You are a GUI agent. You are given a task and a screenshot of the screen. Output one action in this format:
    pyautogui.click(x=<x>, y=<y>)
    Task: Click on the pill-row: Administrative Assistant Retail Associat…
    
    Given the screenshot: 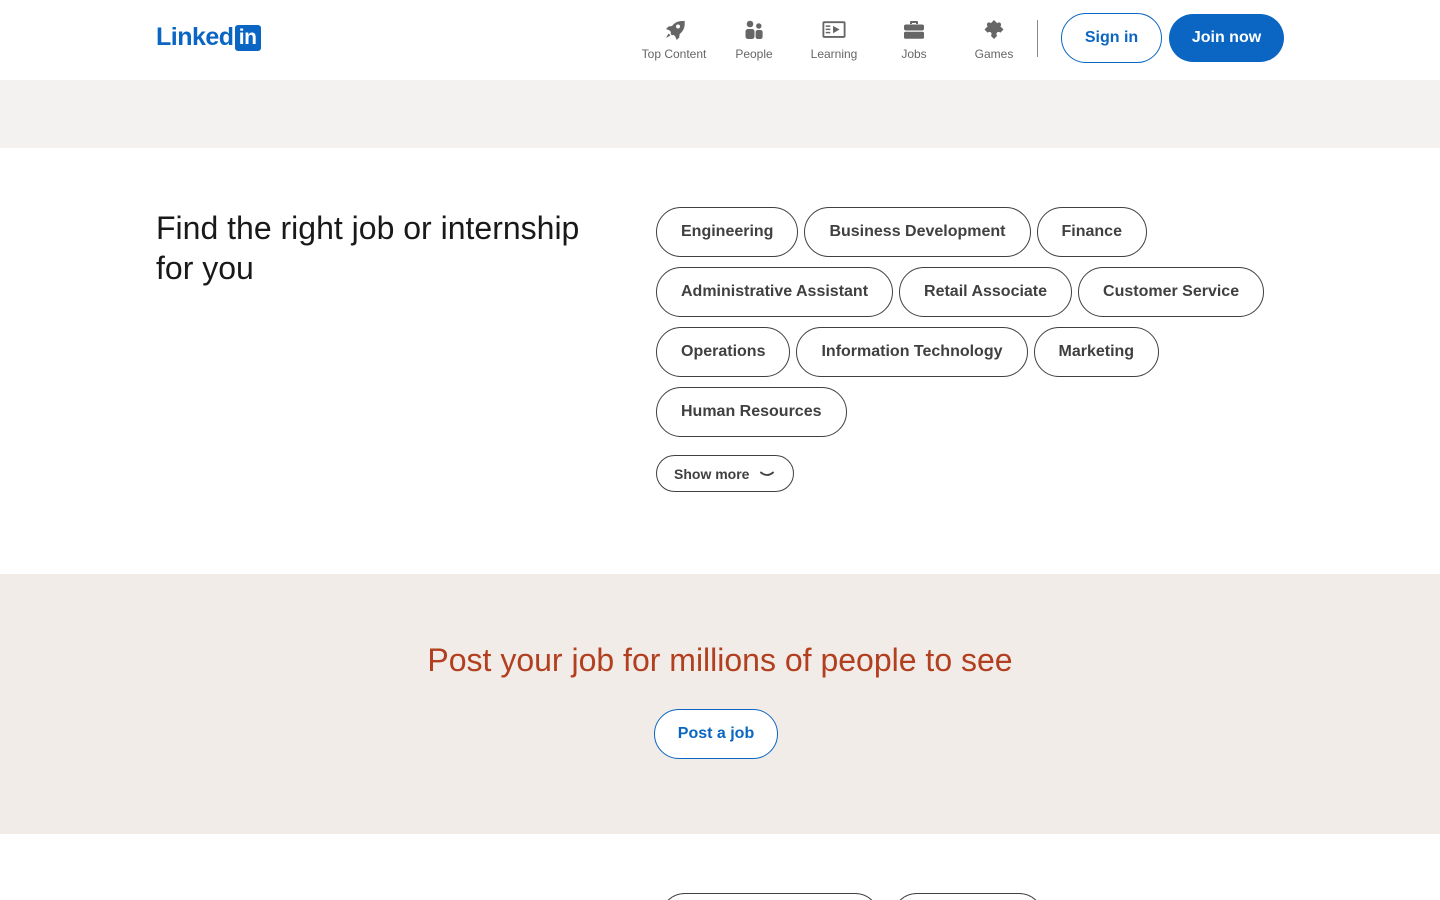 What is the action you would take?
    pyautogui.click(x=971, y=292)
    